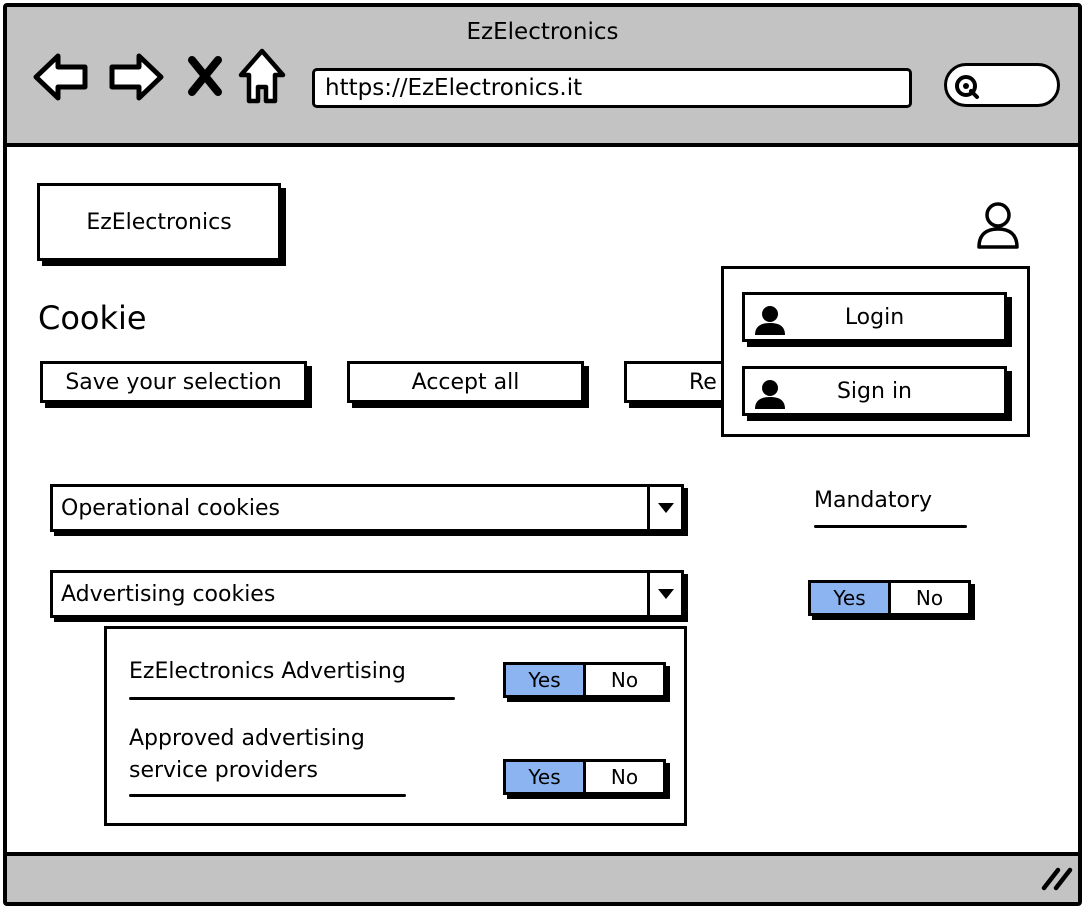 The height and width of the screenshot is (910, 1086). What do you see at coordinates (1002, 85) in the screenshot?
I see `browser-search-field` at bounding box center [1002, 85].